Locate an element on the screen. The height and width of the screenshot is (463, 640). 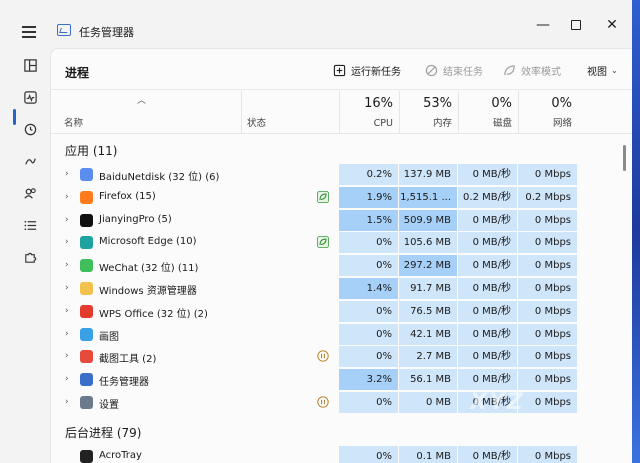
process-name: 设置 is located at coordinates (109, 405).